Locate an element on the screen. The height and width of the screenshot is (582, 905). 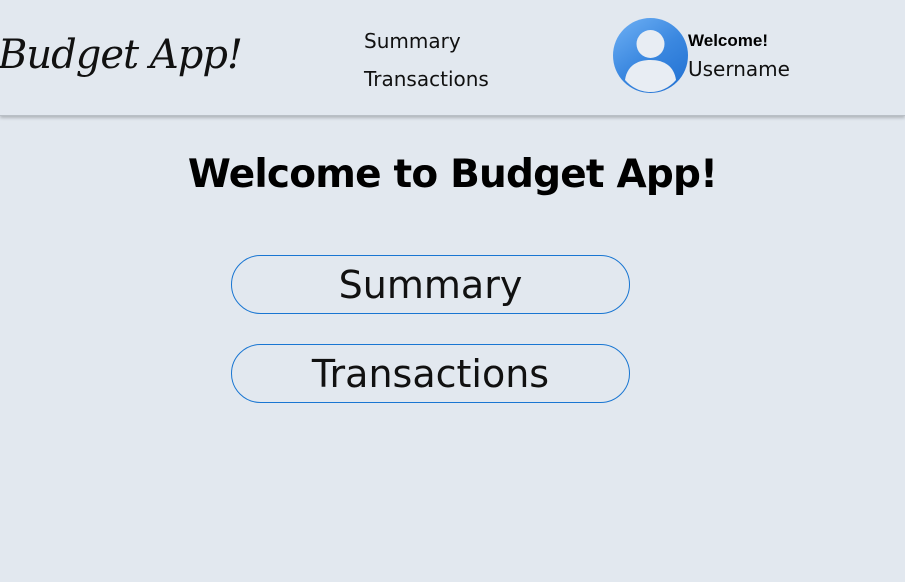
transactions-button: Transactions is located at coordinates (430, 373).